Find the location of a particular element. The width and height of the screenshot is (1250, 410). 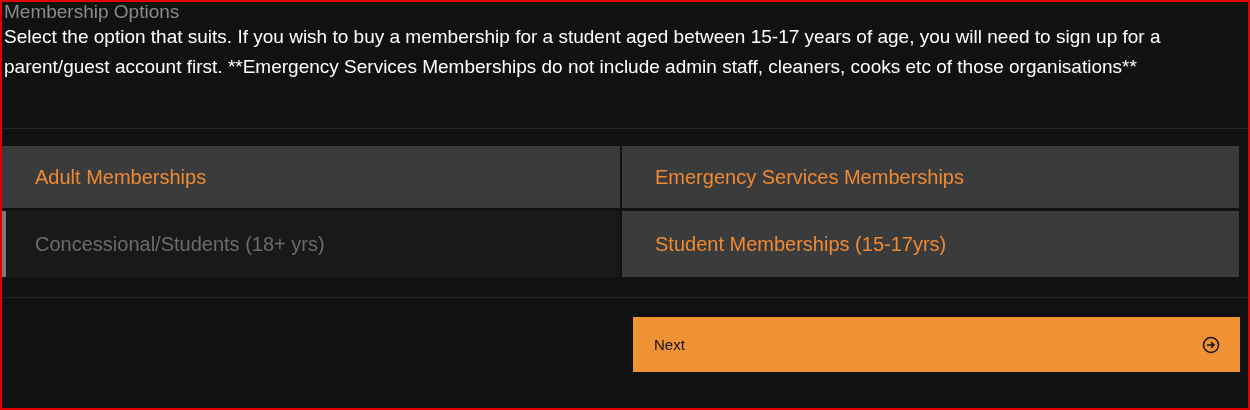

arrow-right-circle-icon is located at coordinates (1211, 344).